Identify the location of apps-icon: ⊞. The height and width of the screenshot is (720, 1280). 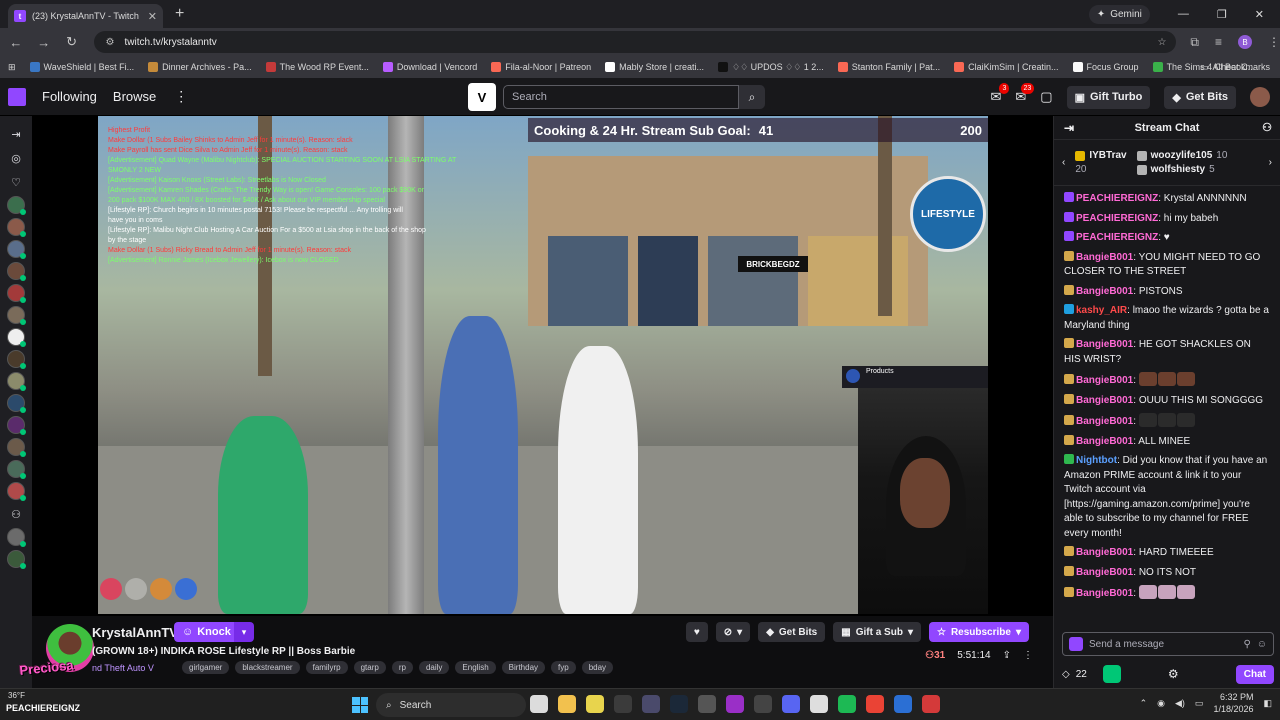
(12, 67).